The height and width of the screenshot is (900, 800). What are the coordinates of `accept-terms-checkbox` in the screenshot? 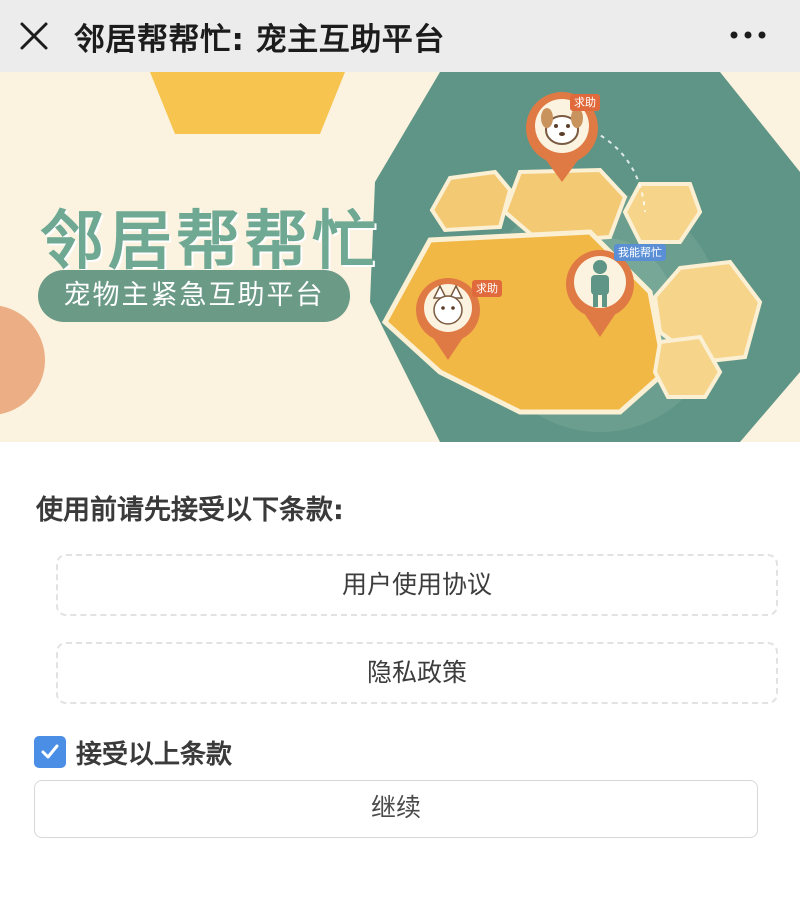 It's located at (50, 752).